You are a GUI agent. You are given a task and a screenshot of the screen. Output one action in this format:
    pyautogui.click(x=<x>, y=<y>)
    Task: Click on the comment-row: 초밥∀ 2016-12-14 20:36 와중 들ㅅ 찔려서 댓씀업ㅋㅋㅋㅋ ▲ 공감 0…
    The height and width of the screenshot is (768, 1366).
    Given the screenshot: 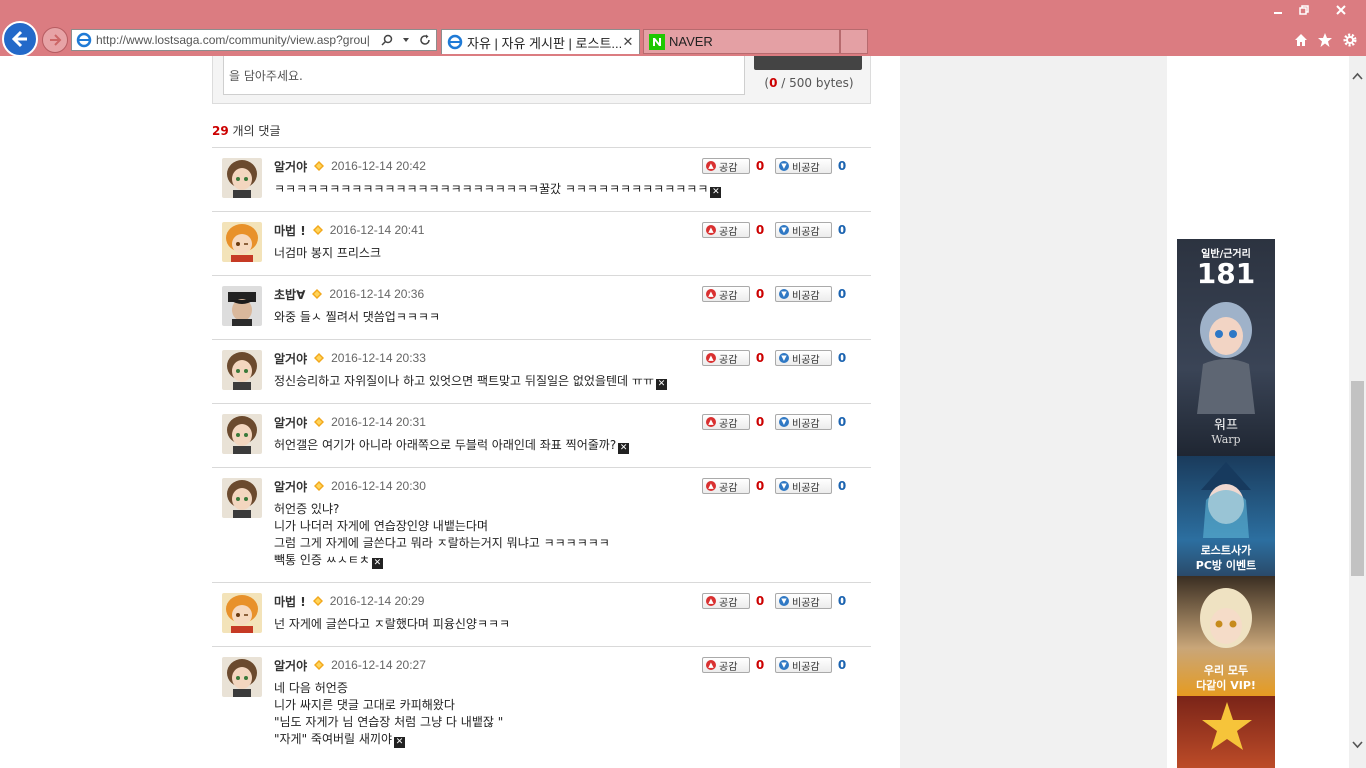 What is the action you would take?
    pyautogui.click(x=541, y=307)
    